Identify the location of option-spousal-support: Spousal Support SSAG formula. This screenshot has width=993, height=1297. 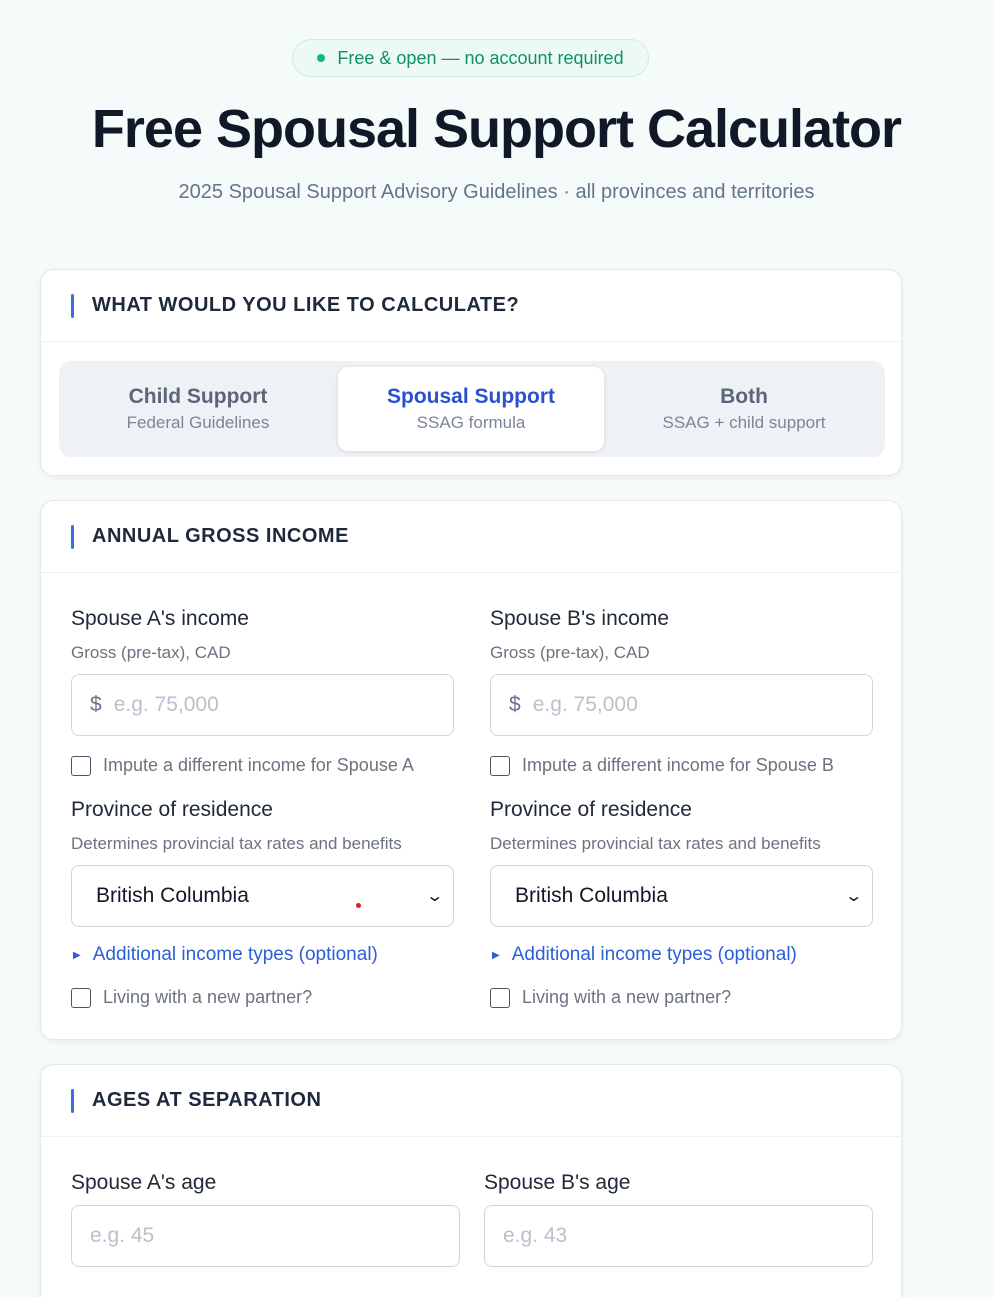
(471, 409).